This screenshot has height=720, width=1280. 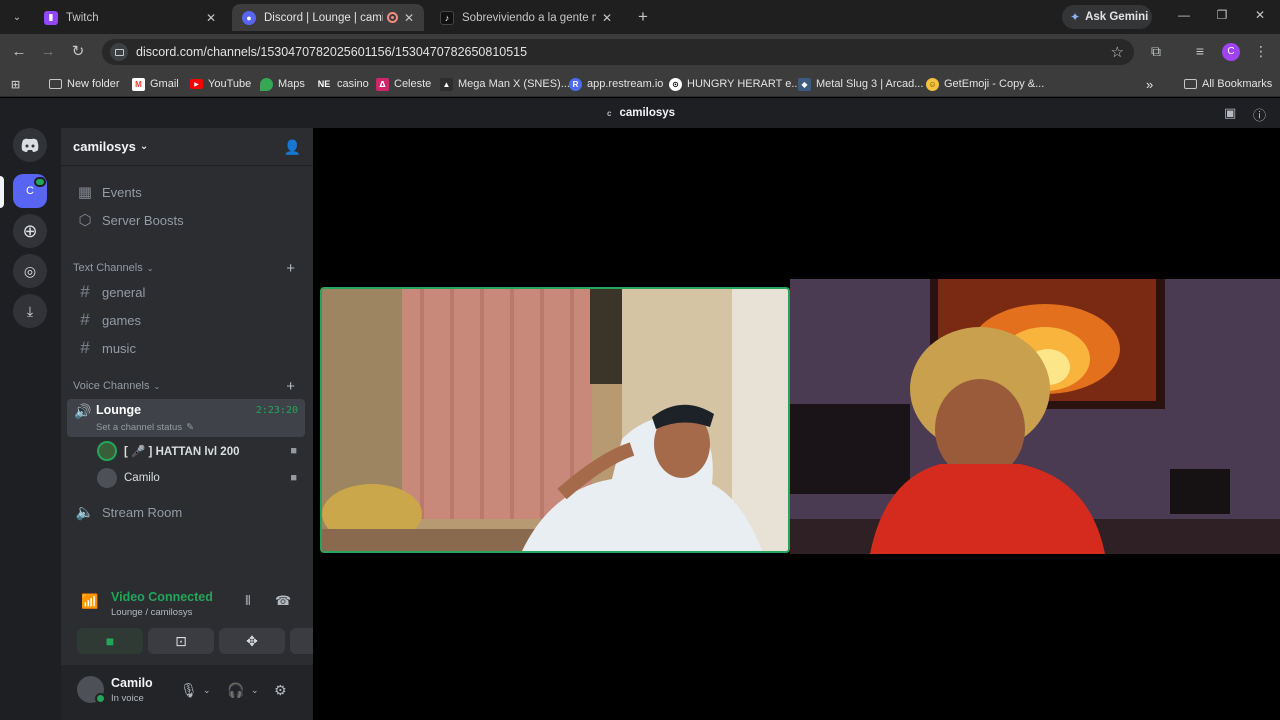 What do you see at coordinates (1156, 51) in the screenshot?
I see `extensions-icon: ⧉` at bounding box center [1156, 51].